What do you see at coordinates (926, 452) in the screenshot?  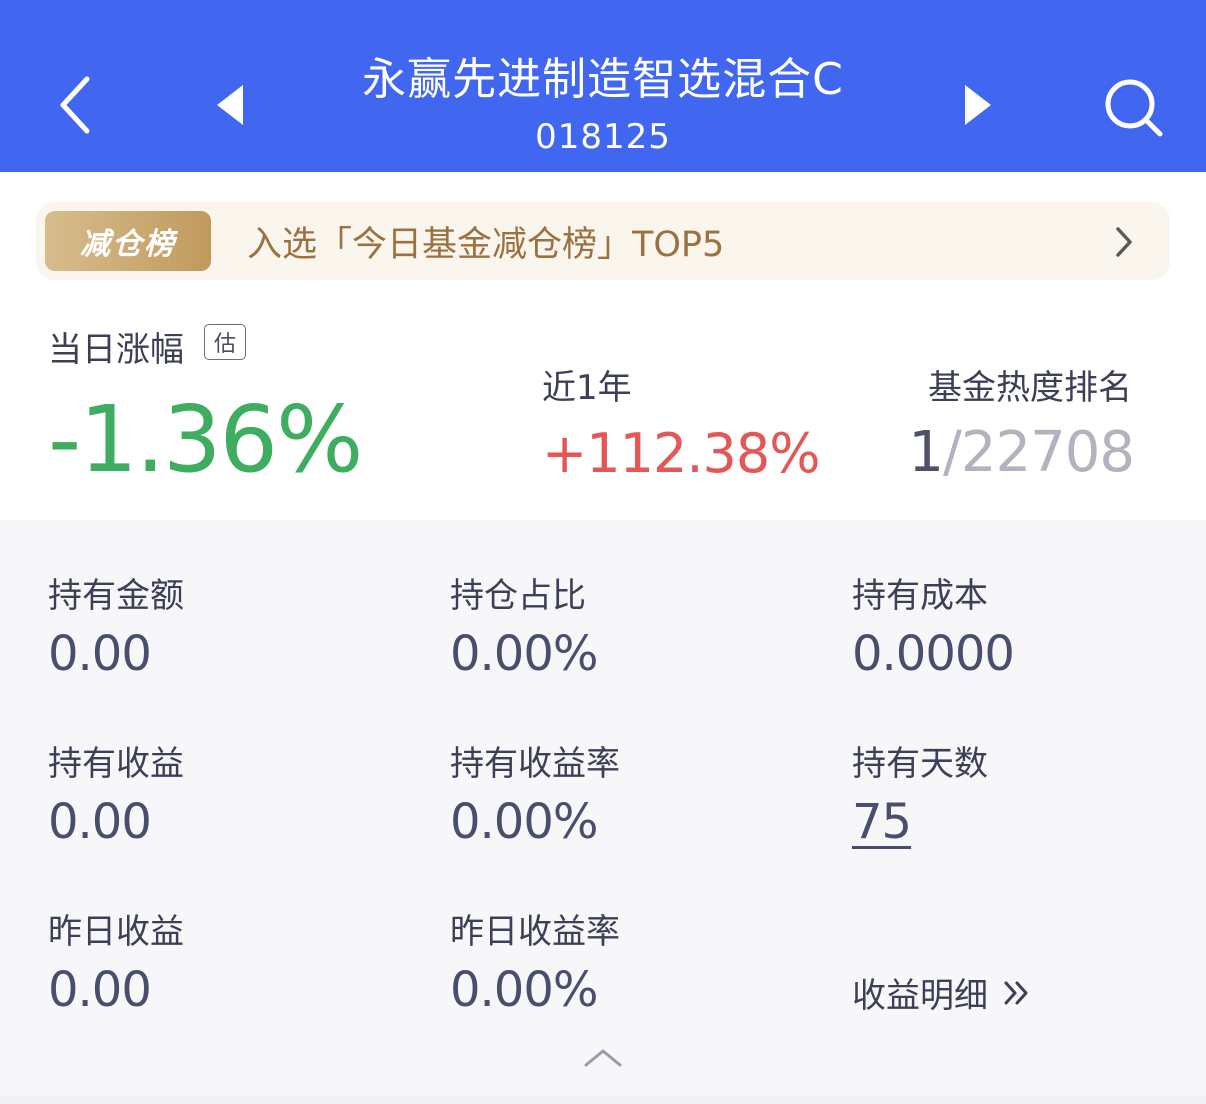 I see `rank-position: 1` at bounding box center [926, 452].